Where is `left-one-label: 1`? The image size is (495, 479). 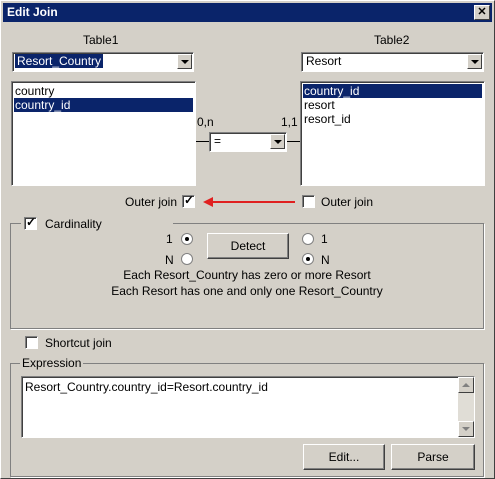
left-one-label: 1 is located at coordinates (169, 239).